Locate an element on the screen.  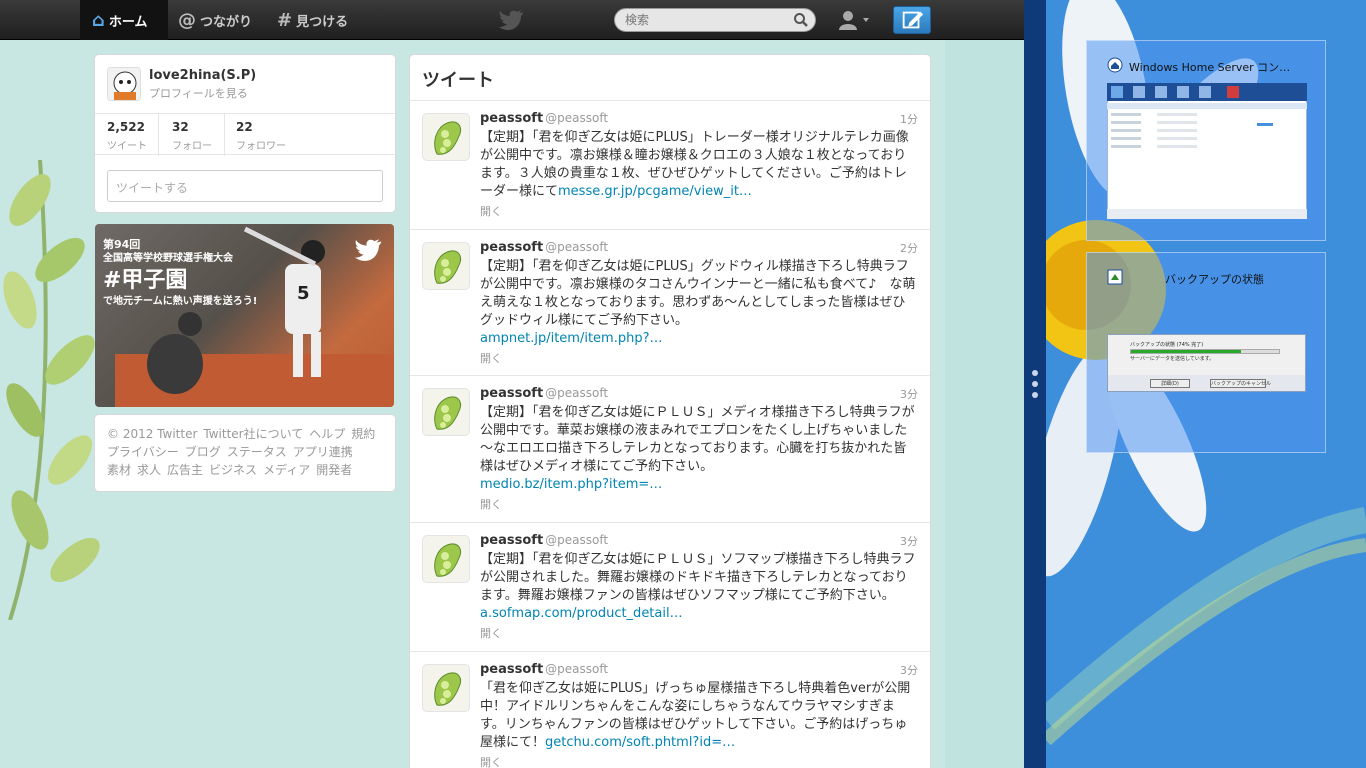
search-box is located at coordinates (715, 20).